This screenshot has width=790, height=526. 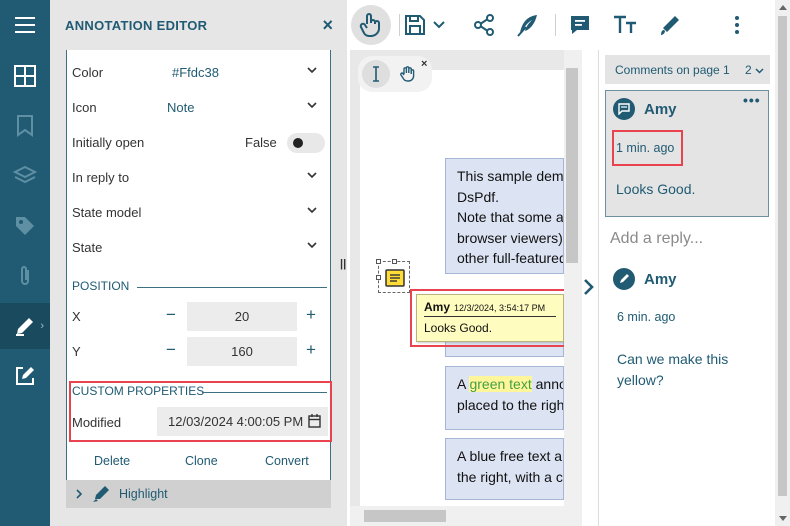 What do you see at coordinates (647, 148) in the screenshot?
I see `comment-time-highlight` at bounding box center [647, 148].